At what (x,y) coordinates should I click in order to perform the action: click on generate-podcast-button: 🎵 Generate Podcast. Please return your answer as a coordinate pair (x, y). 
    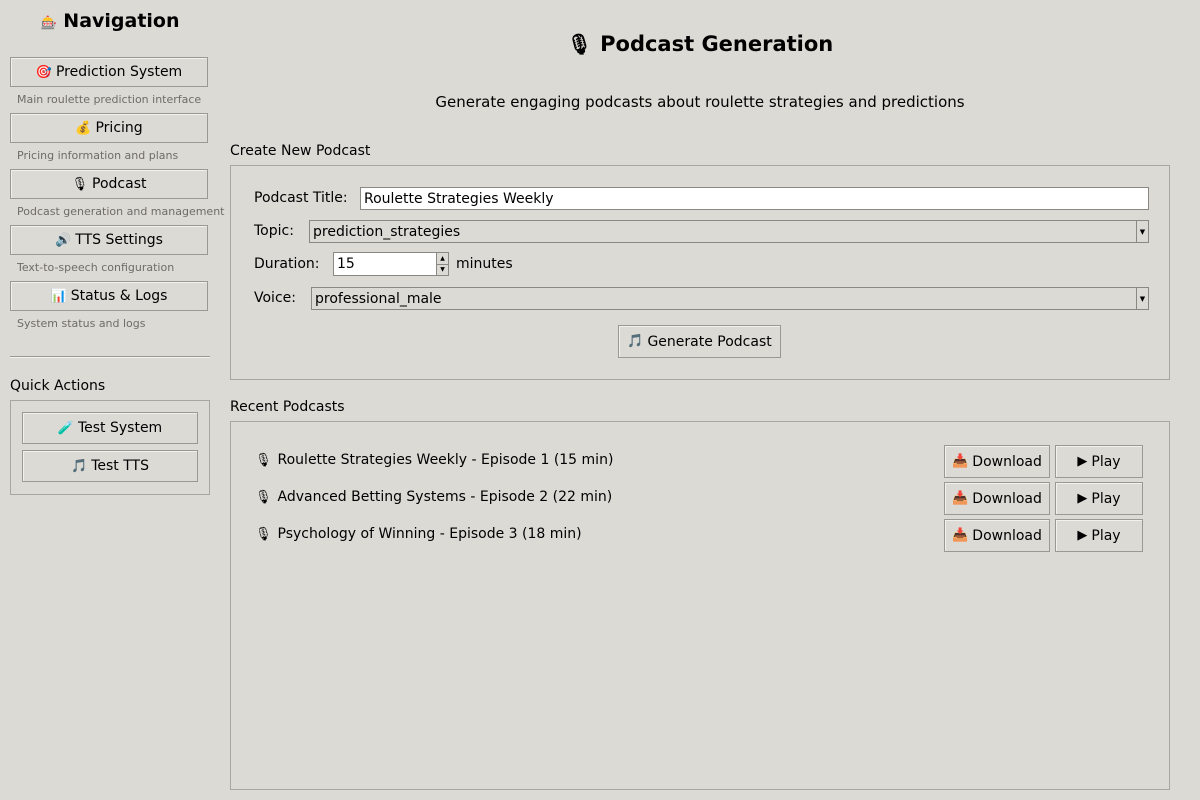
    Looking at the image, I should click on (699, 341).